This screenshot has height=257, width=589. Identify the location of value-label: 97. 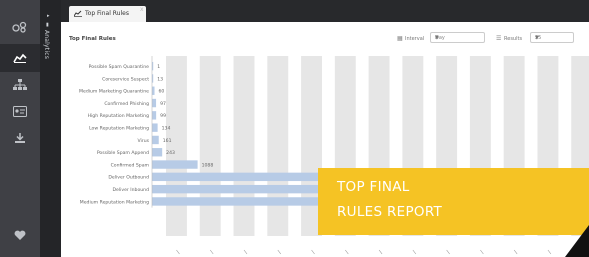
(163, 104).